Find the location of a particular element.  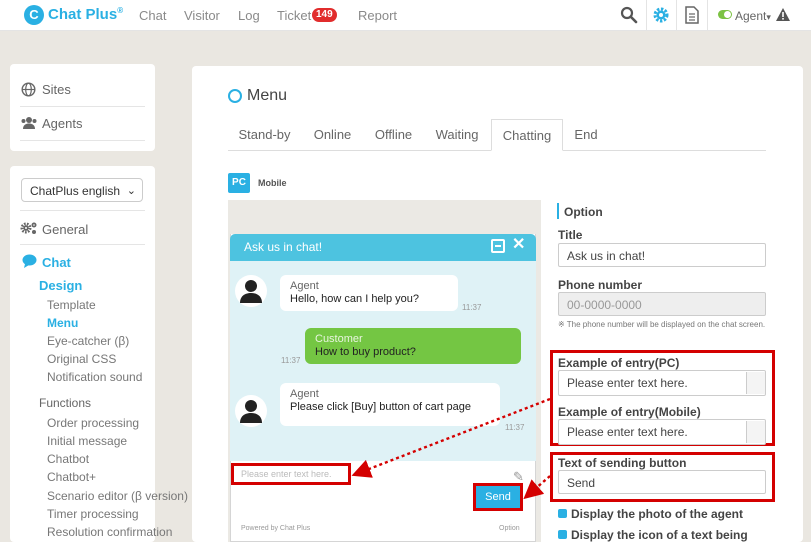

arrow-send-text-to-button is located at coordinates (537, 487).